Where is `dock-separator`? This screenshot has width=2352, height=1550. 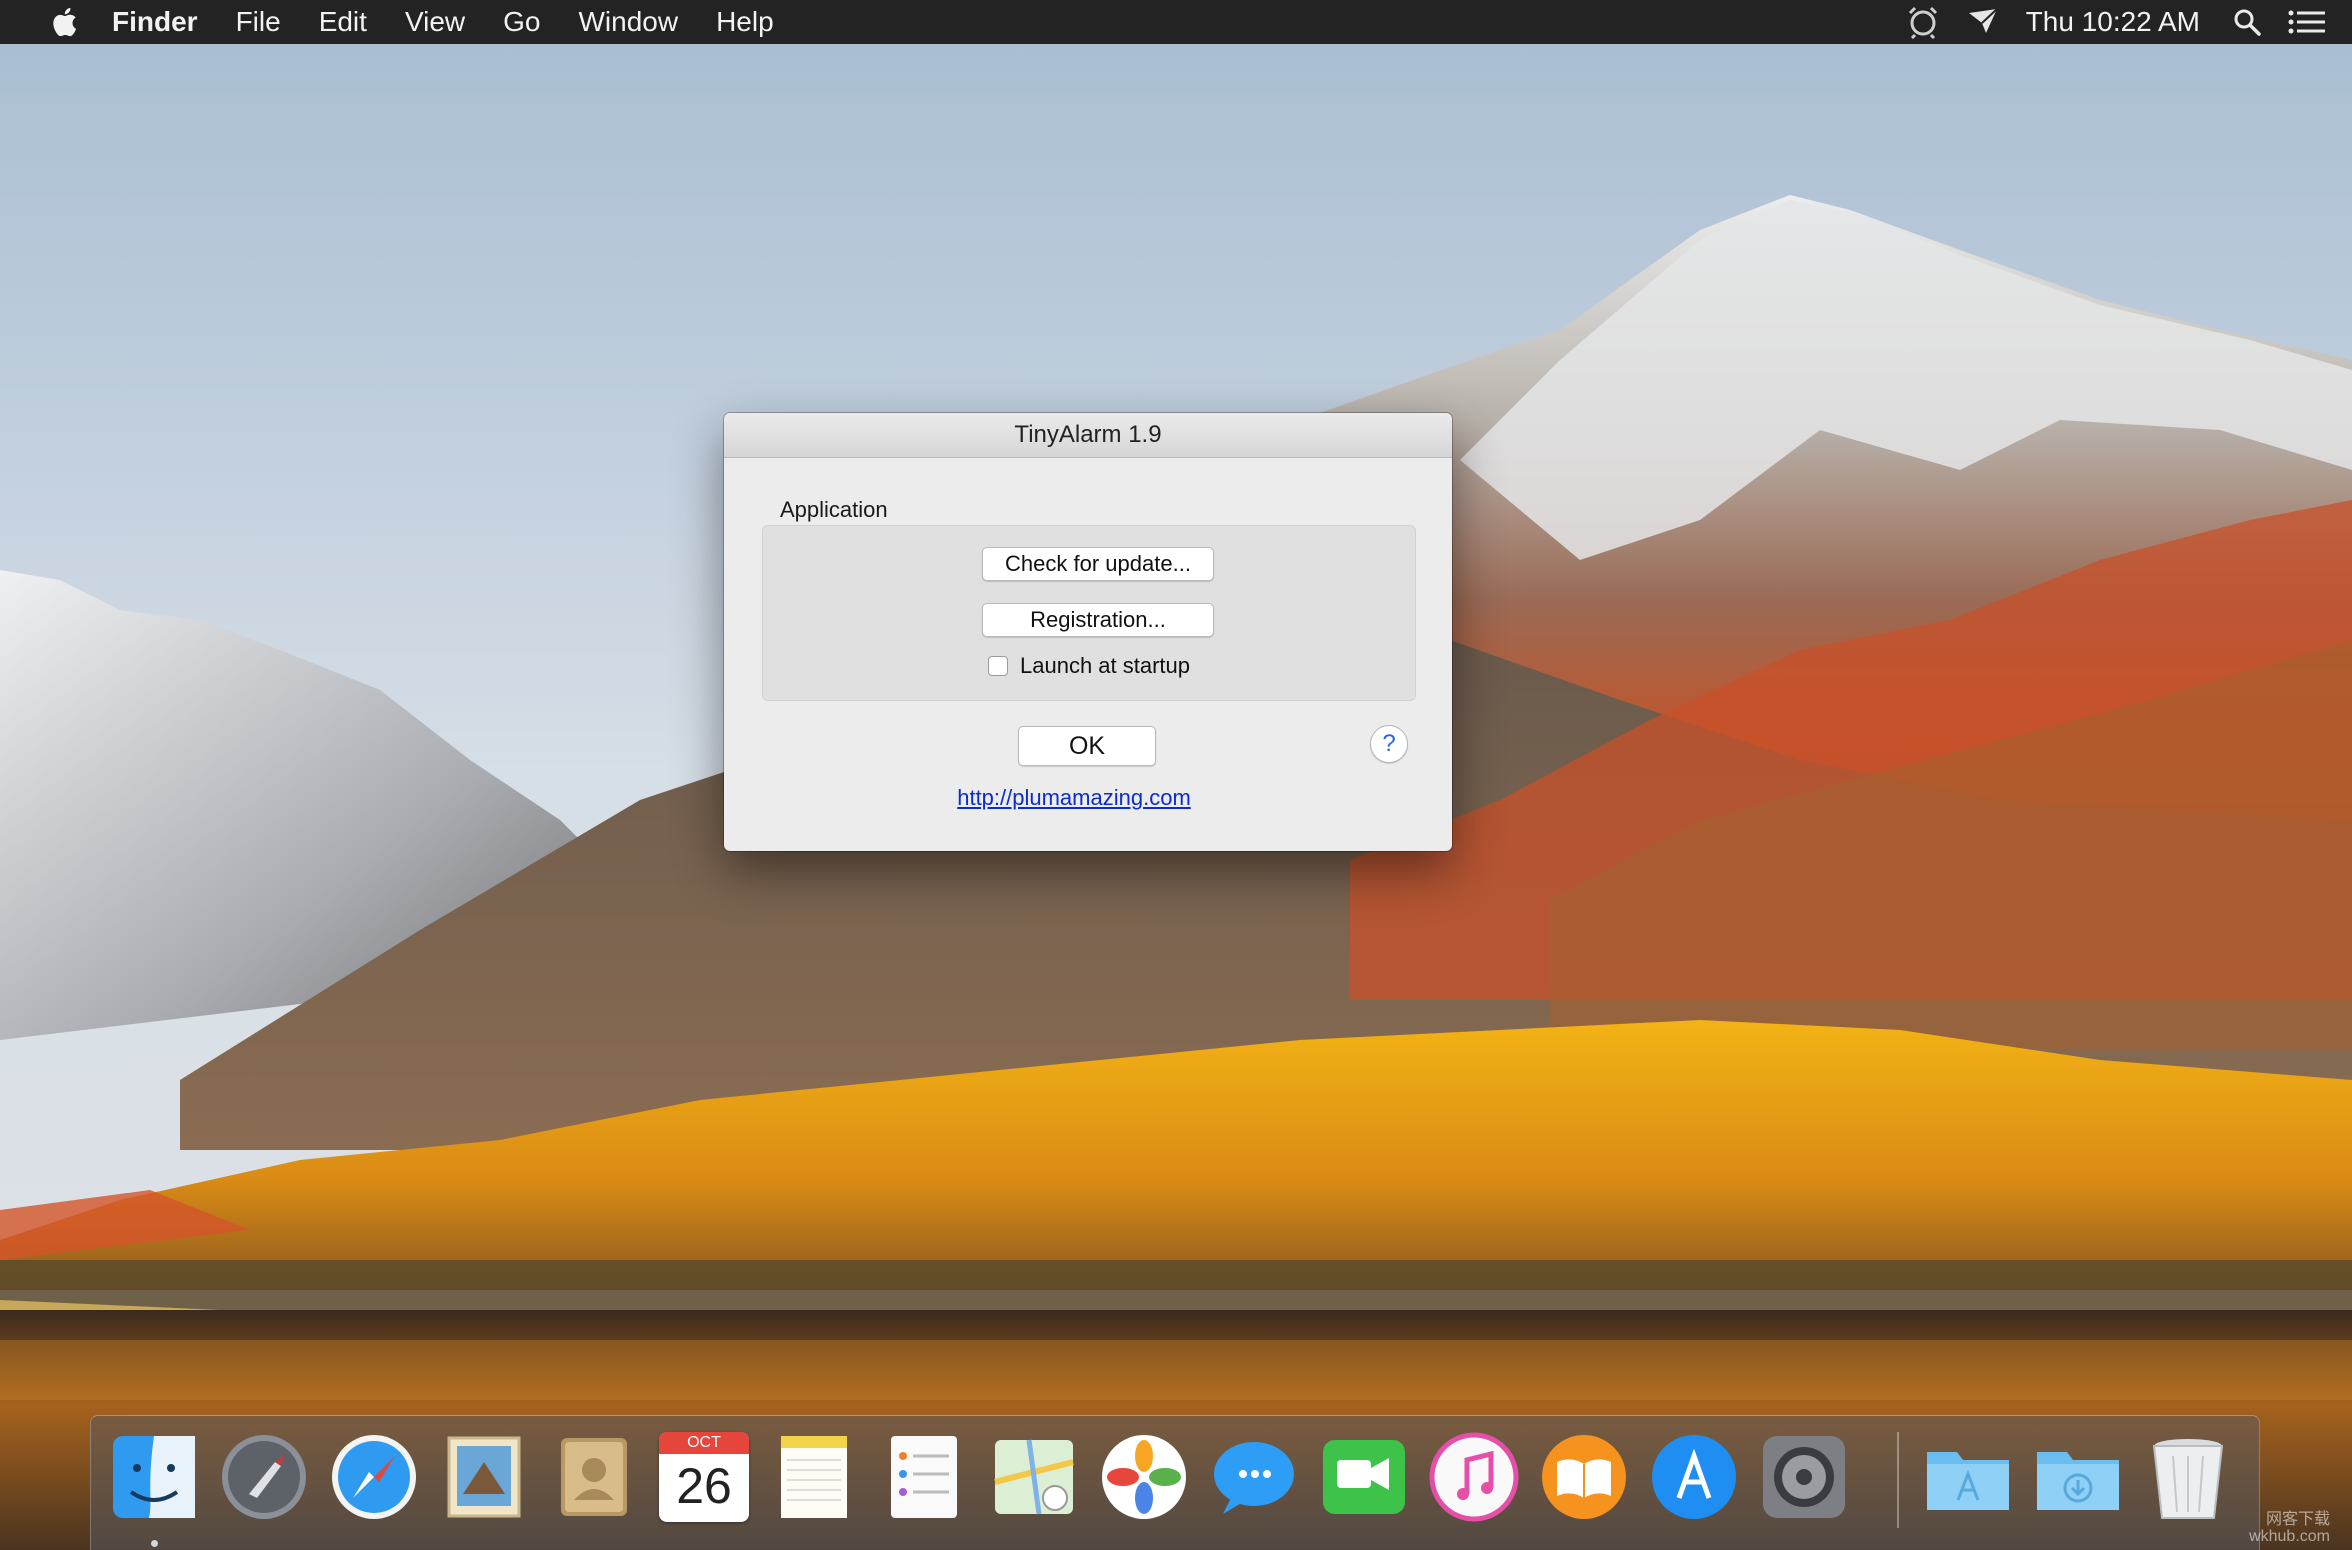 dock-separator is located at coordinates (1898, 1480).